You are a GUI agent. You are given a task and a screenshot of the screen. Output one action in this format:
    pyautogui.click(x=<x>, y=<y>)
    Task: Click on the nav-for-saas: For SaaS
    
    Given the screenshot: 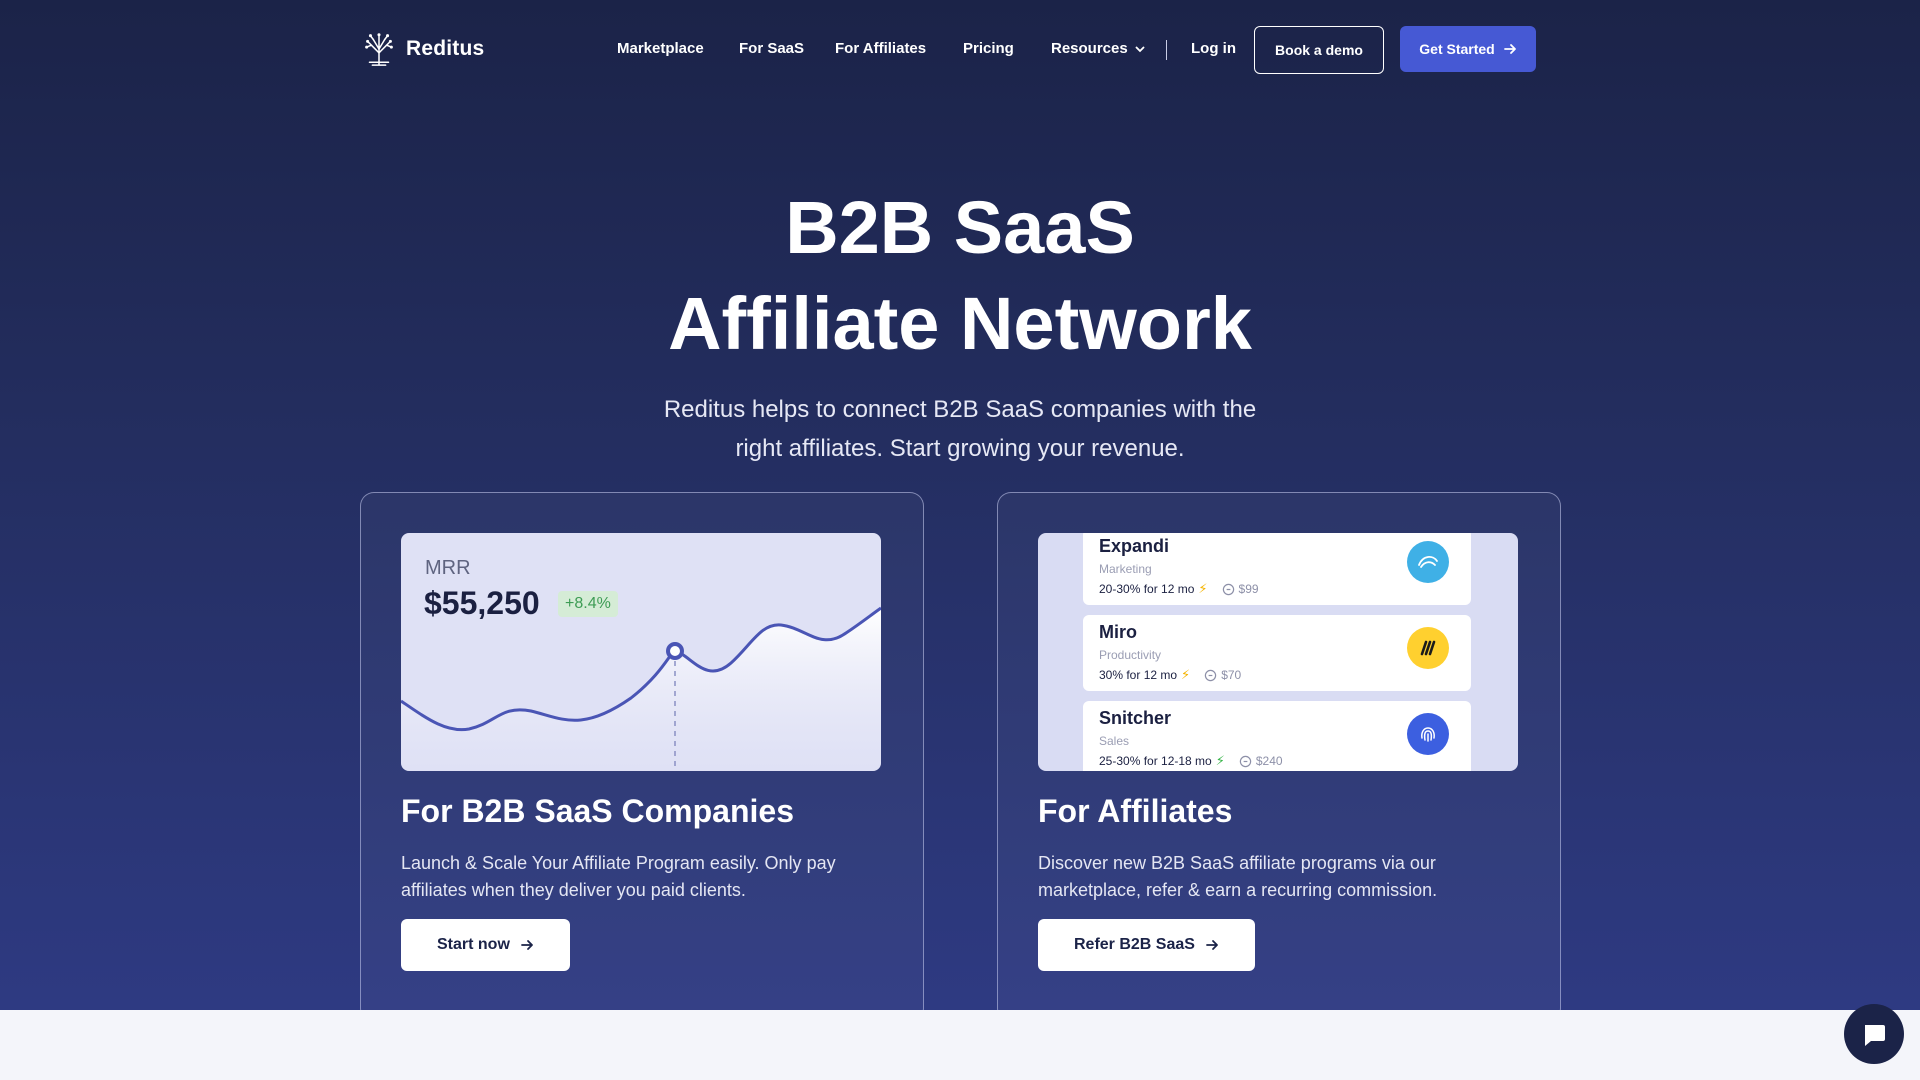 What is the action you would take?
    pyautogui.click(x=771, y=48)
    